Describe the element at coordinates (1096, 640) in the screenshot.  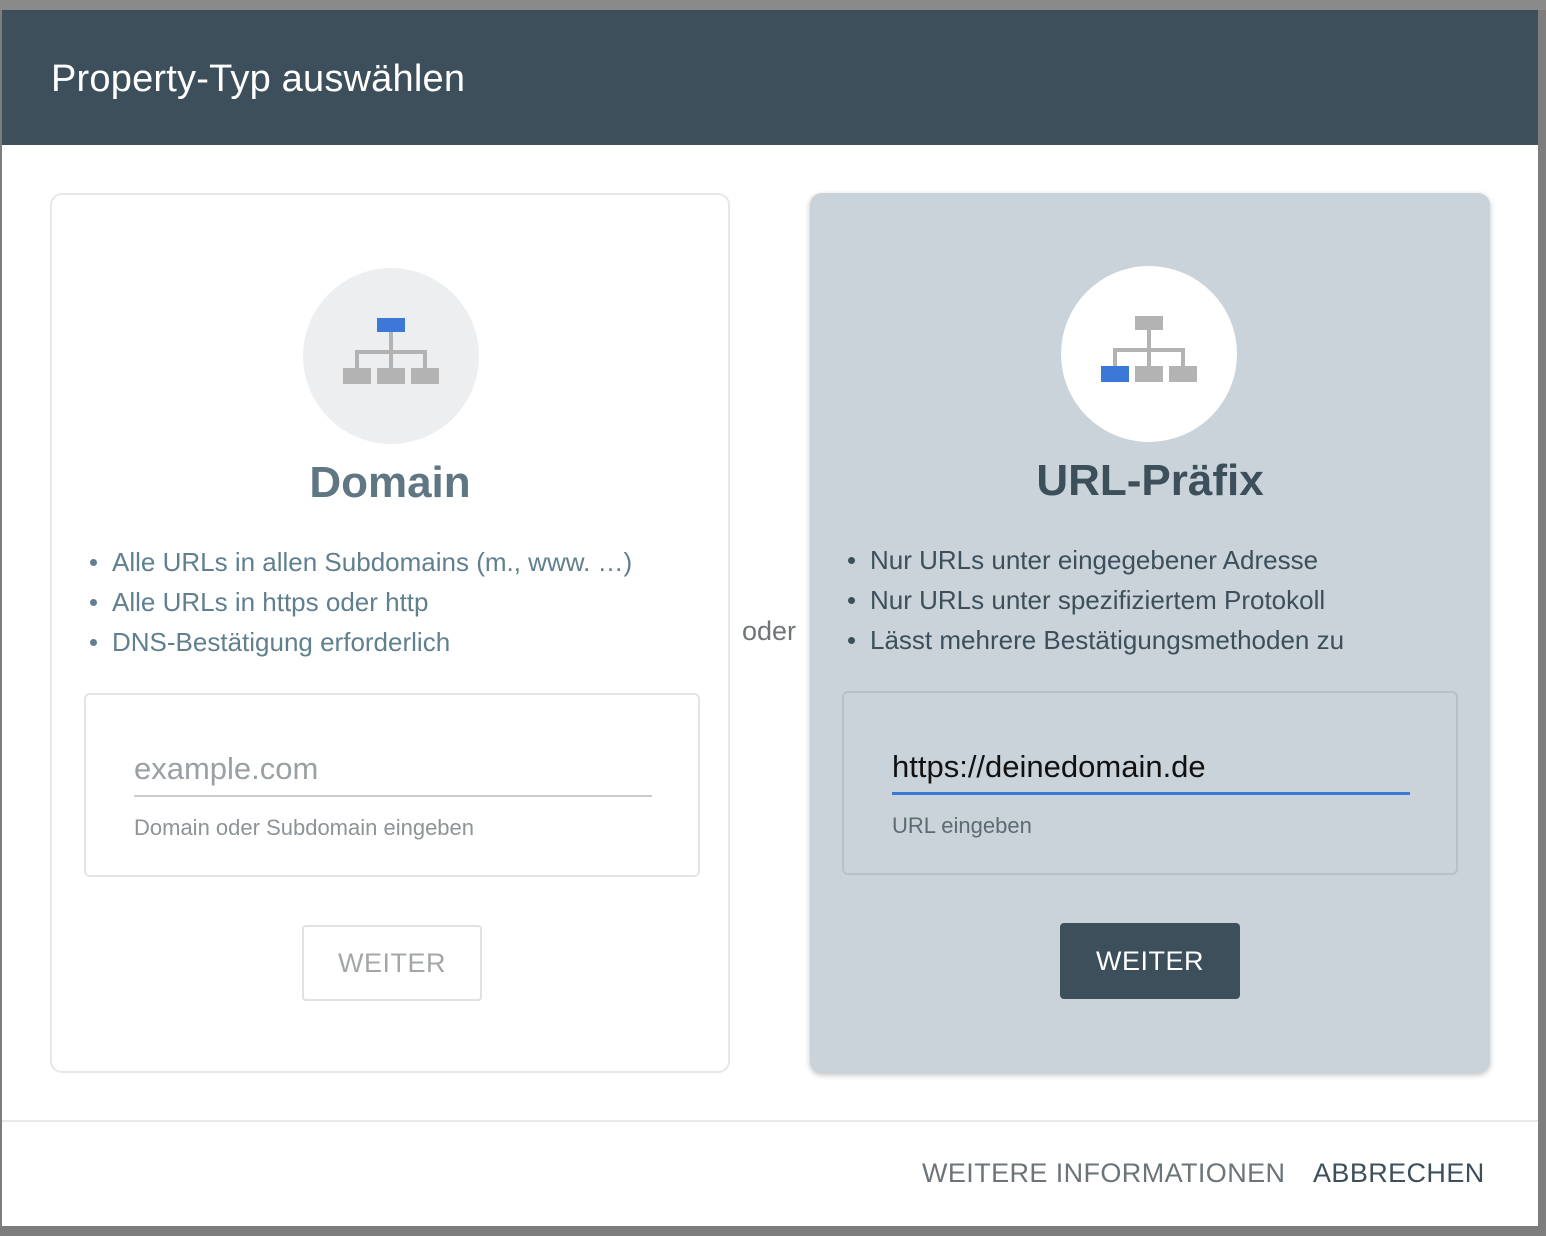
I see `list-item: Lässt mehrere Bestätigungsmethoden zu` at that location.